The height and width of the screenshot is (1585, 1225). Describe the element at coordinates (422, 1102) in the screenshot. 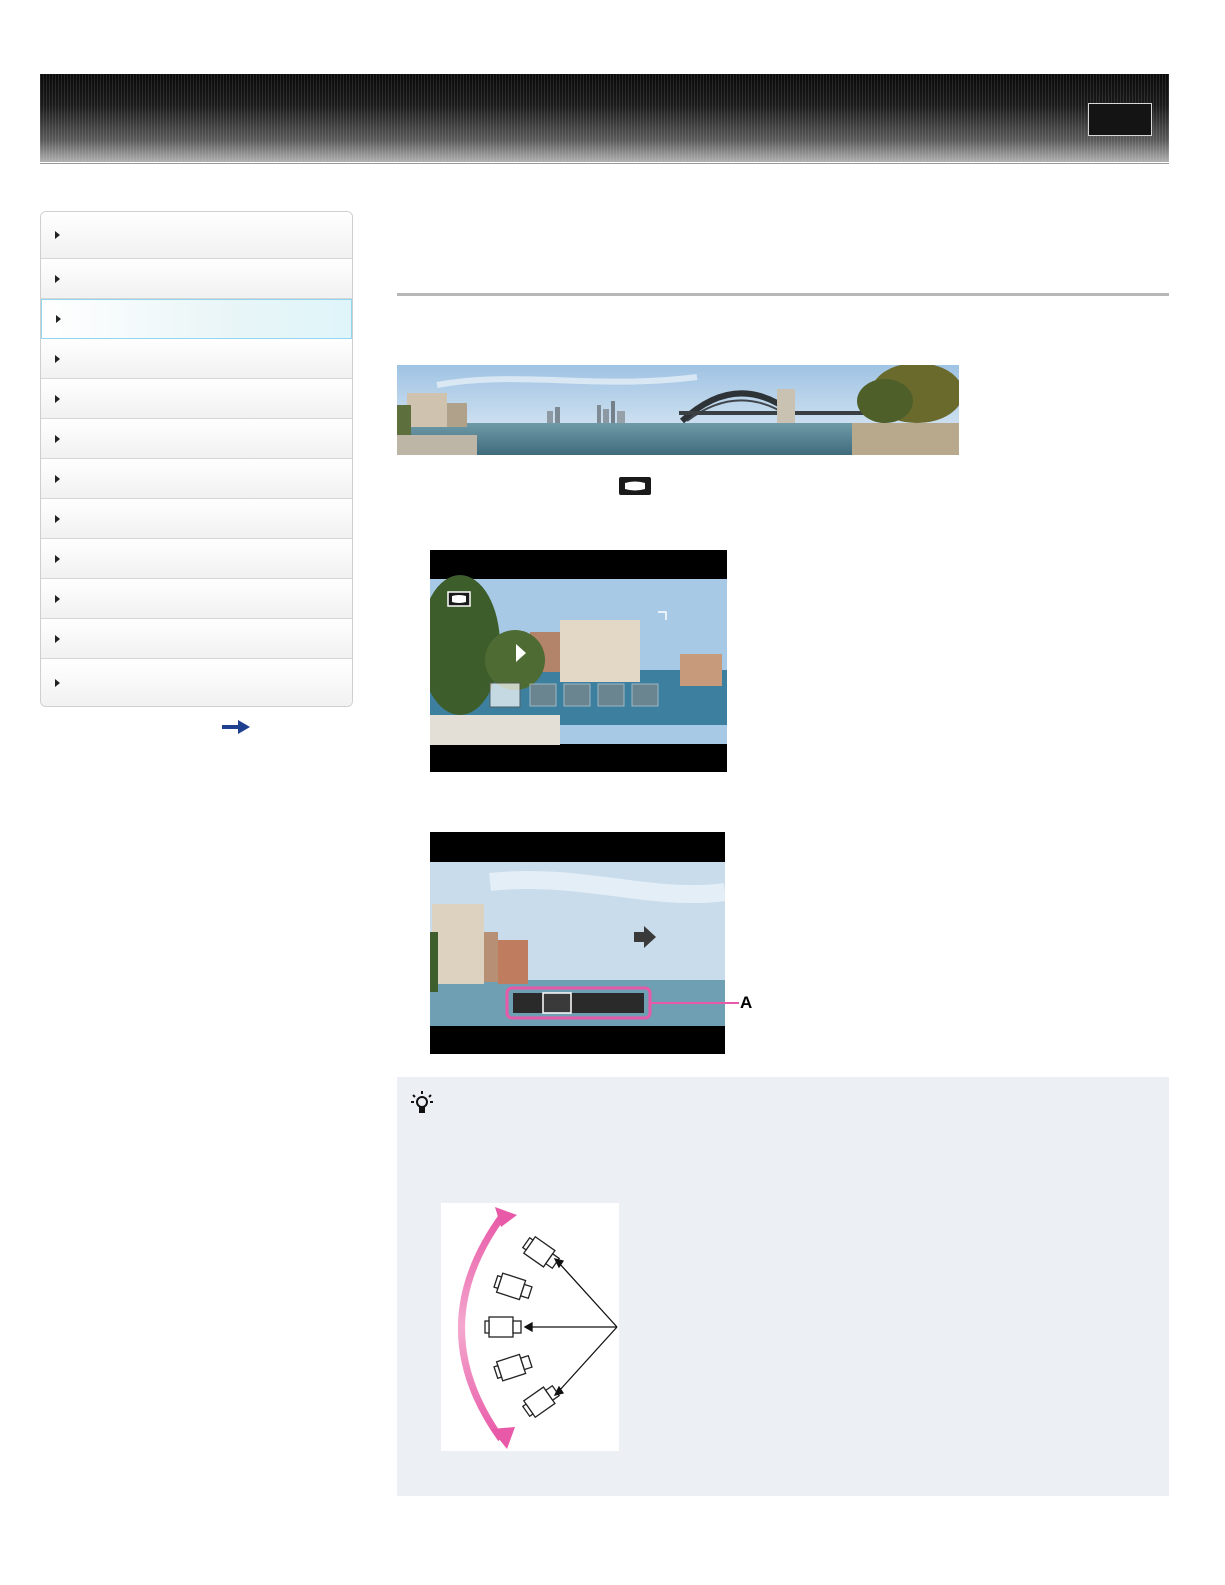

I see `lightbulb-icon` at that location.